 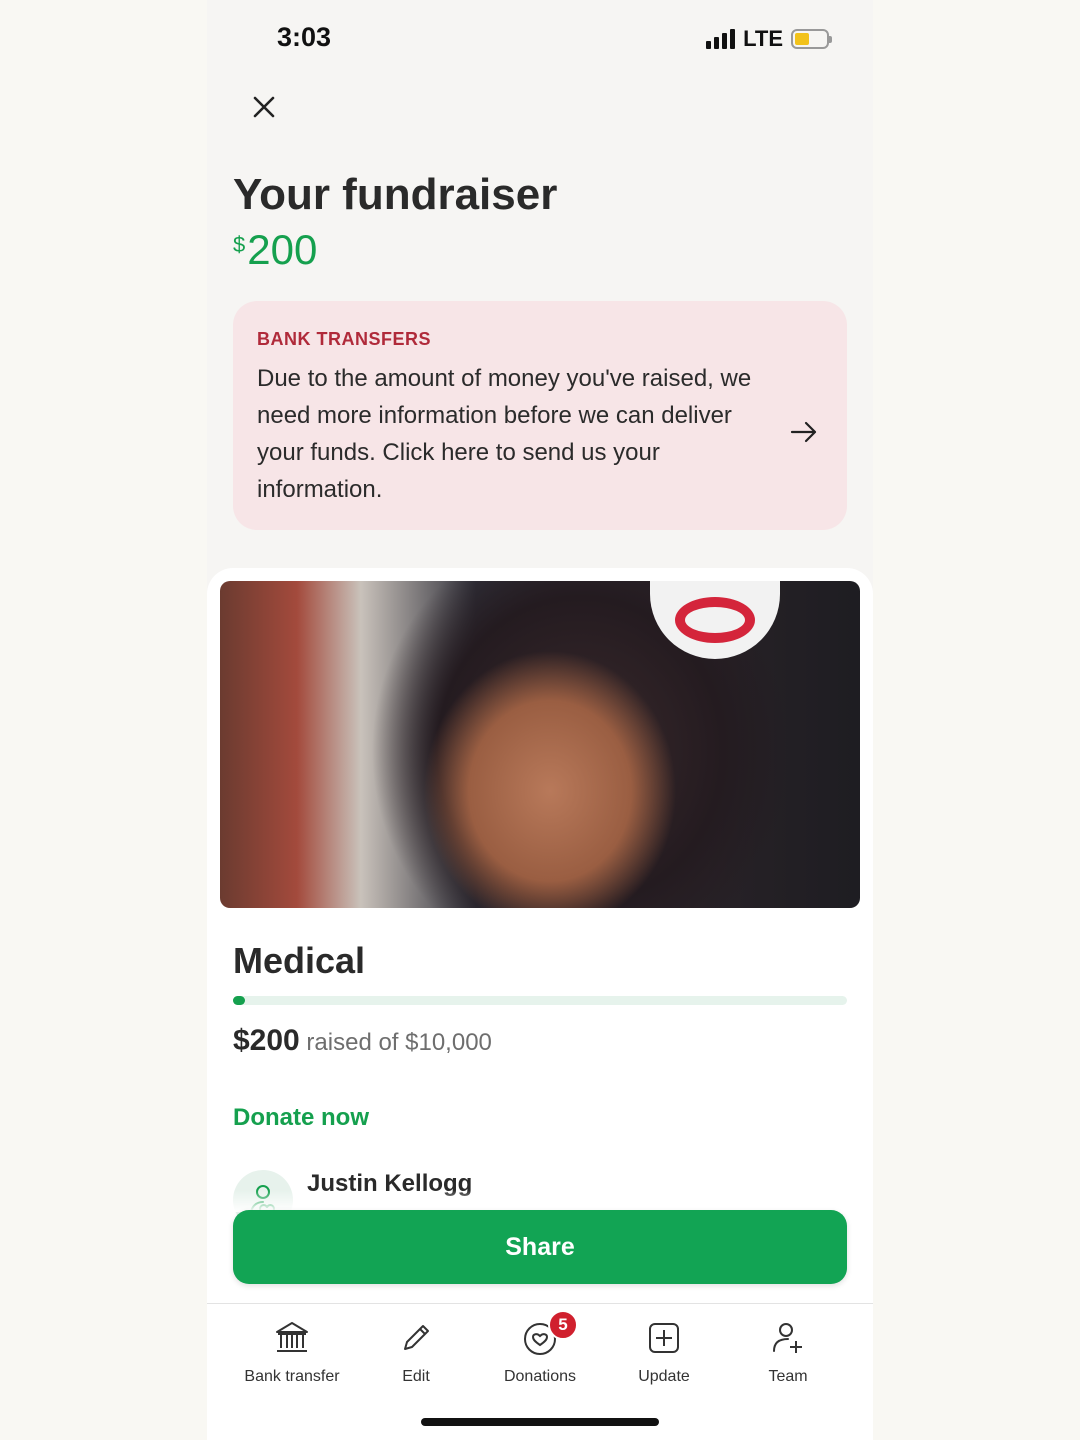 I want to click on tab-label: Bank transfer, so click(x=292, y=1376).